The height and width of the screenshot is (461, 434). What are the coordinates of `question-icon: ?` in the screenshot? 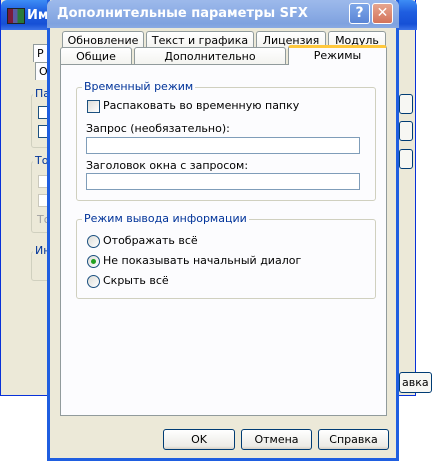 It's located at (359, 13).